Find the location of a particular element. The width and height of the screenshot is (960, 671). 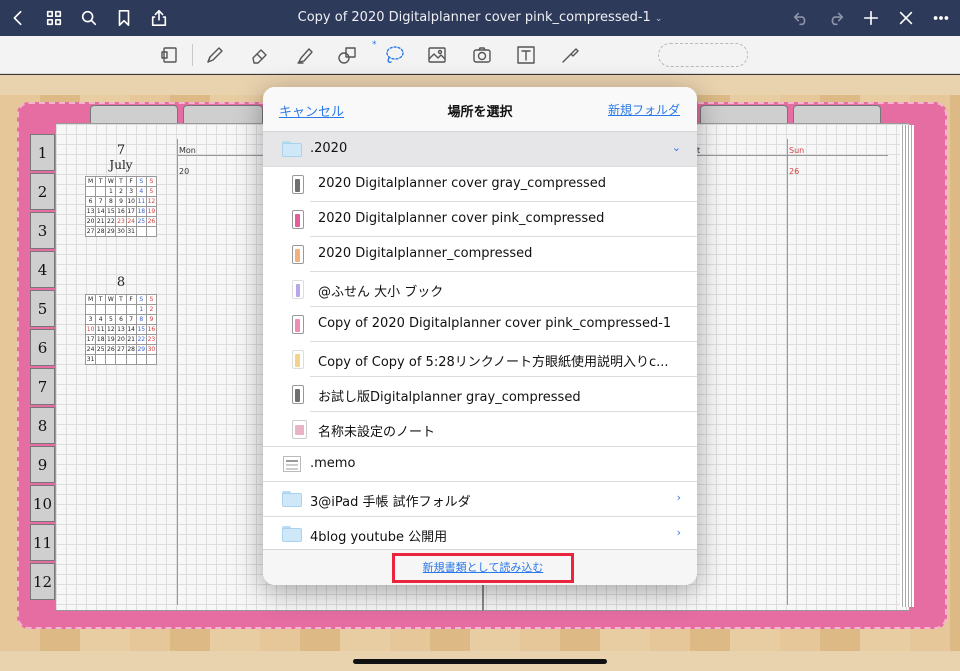

home-indicator is located at coordinates (480, 661).